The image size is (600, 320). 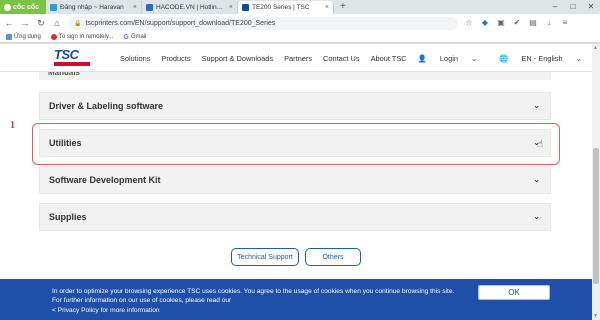 What do you see at coordinates (422, 58) in the screenshot?
I see `user-icon: 👤` at bounding box center [422, 58].